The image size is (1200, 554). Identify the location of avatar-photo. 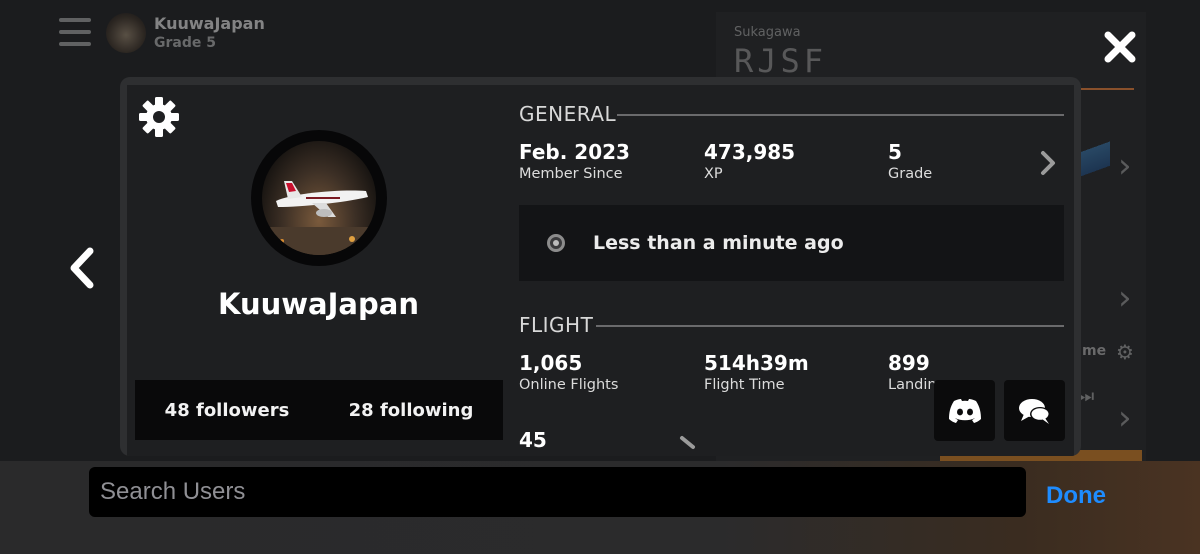
(319, 198).